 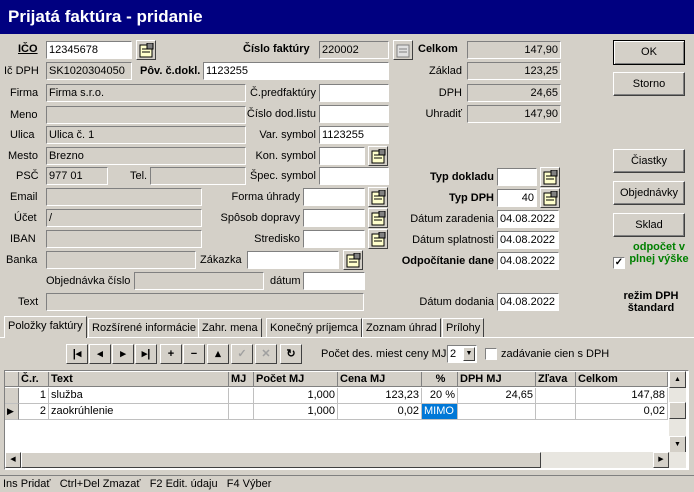 I want to click on tab-polozky: Položky faktúry, so click(x=45, y=327).